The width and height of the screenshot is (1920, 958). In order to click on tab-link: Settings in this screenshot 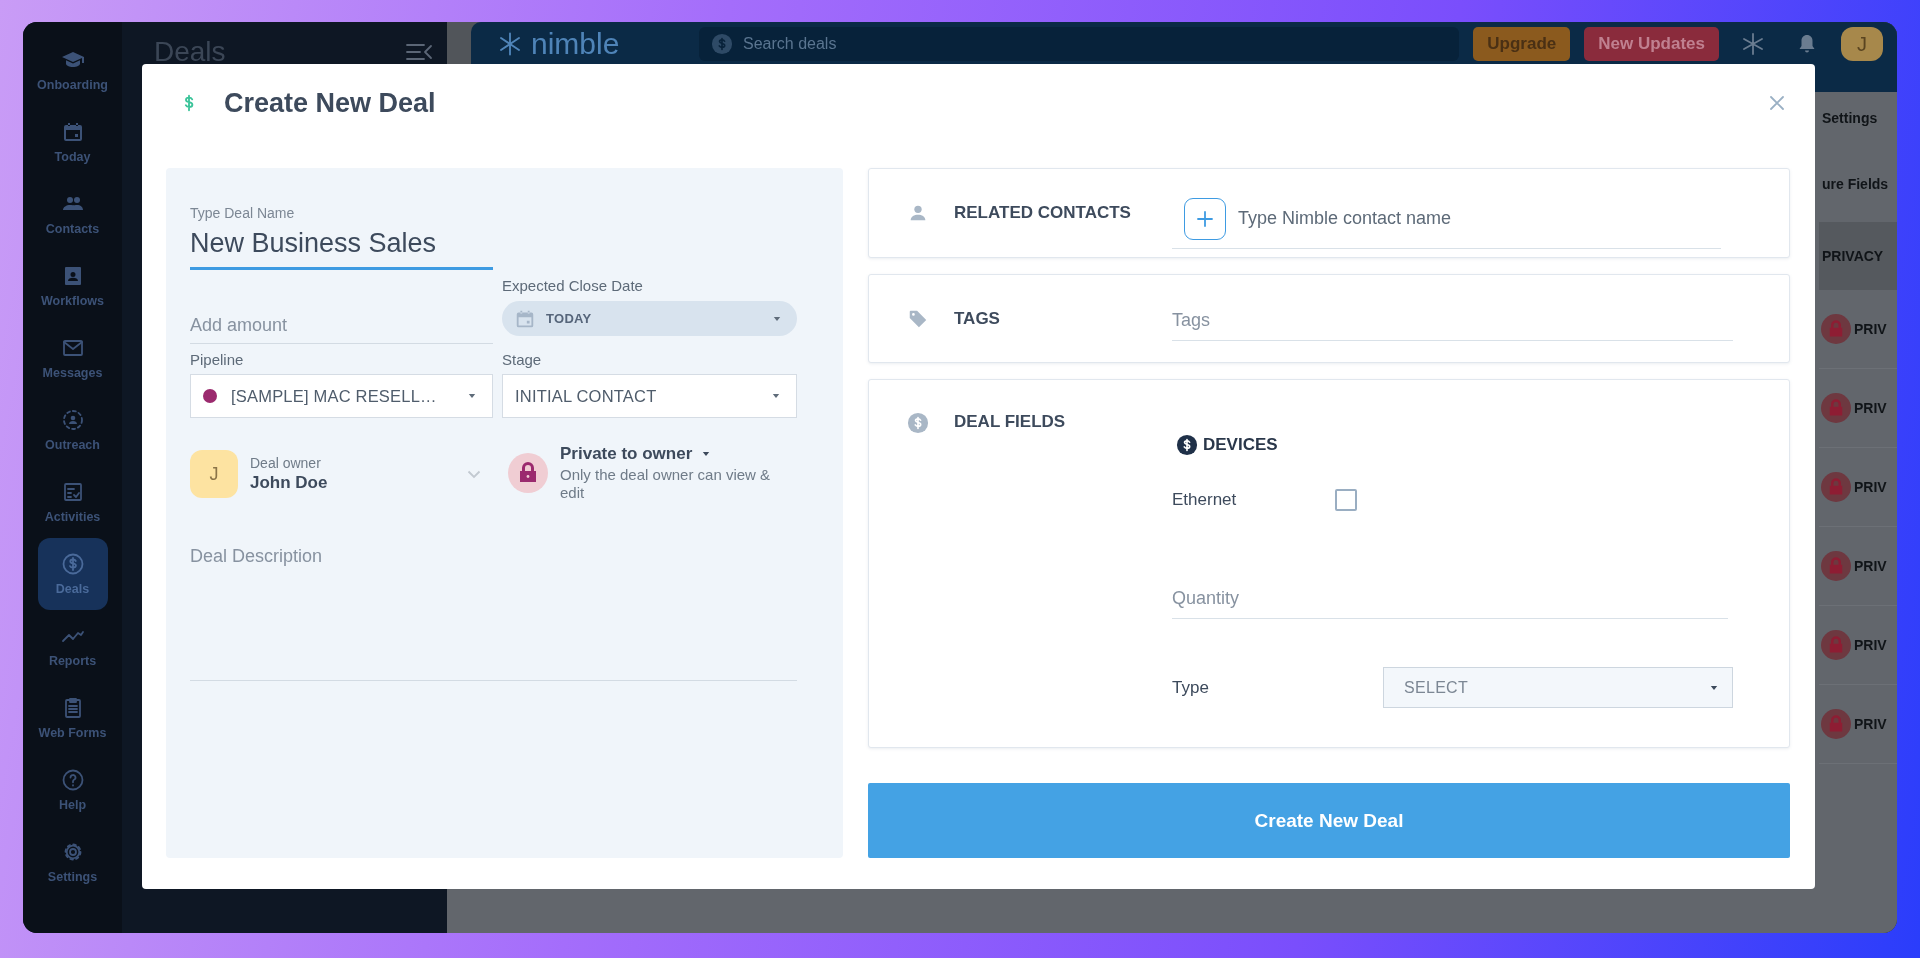, I will do `click(1858, 118)`.